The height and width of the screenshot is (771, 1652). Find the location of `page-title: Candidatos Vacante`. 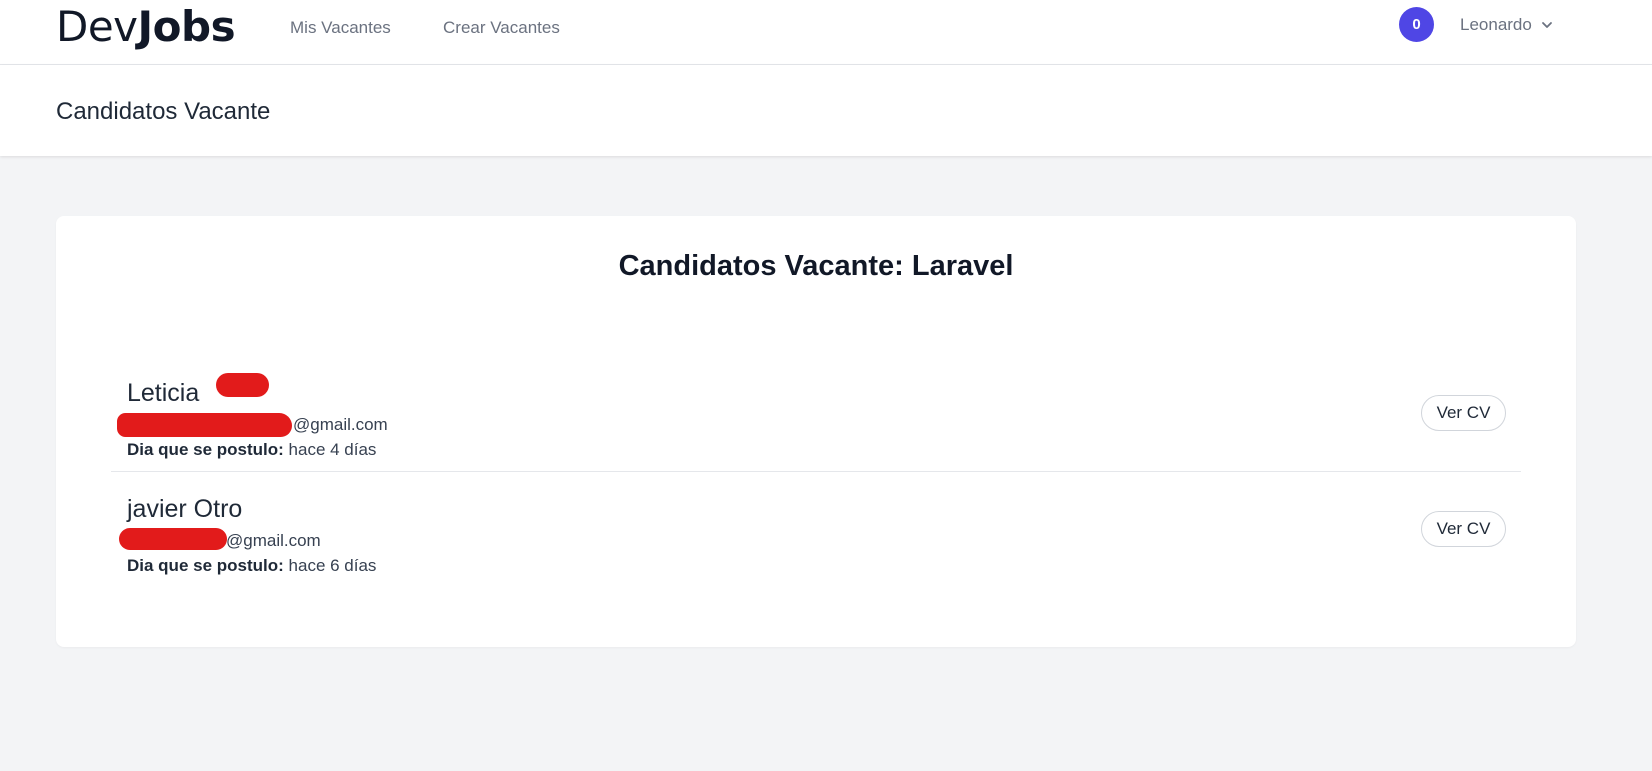

page-title: Candidatos Vacante is located at coordinates (163, 111).